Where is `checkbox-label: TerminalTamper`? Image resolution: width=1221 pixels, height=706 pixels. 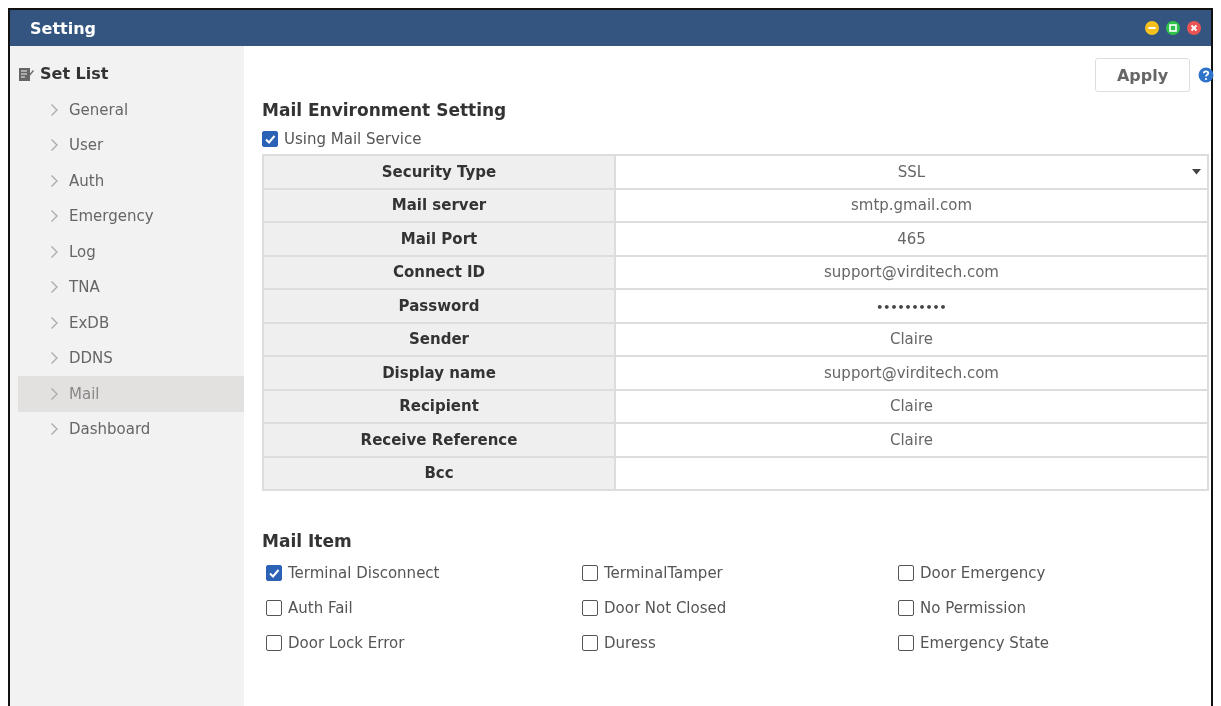
checkbox-label: TerminalTamper is located at coordinates (663, 572).